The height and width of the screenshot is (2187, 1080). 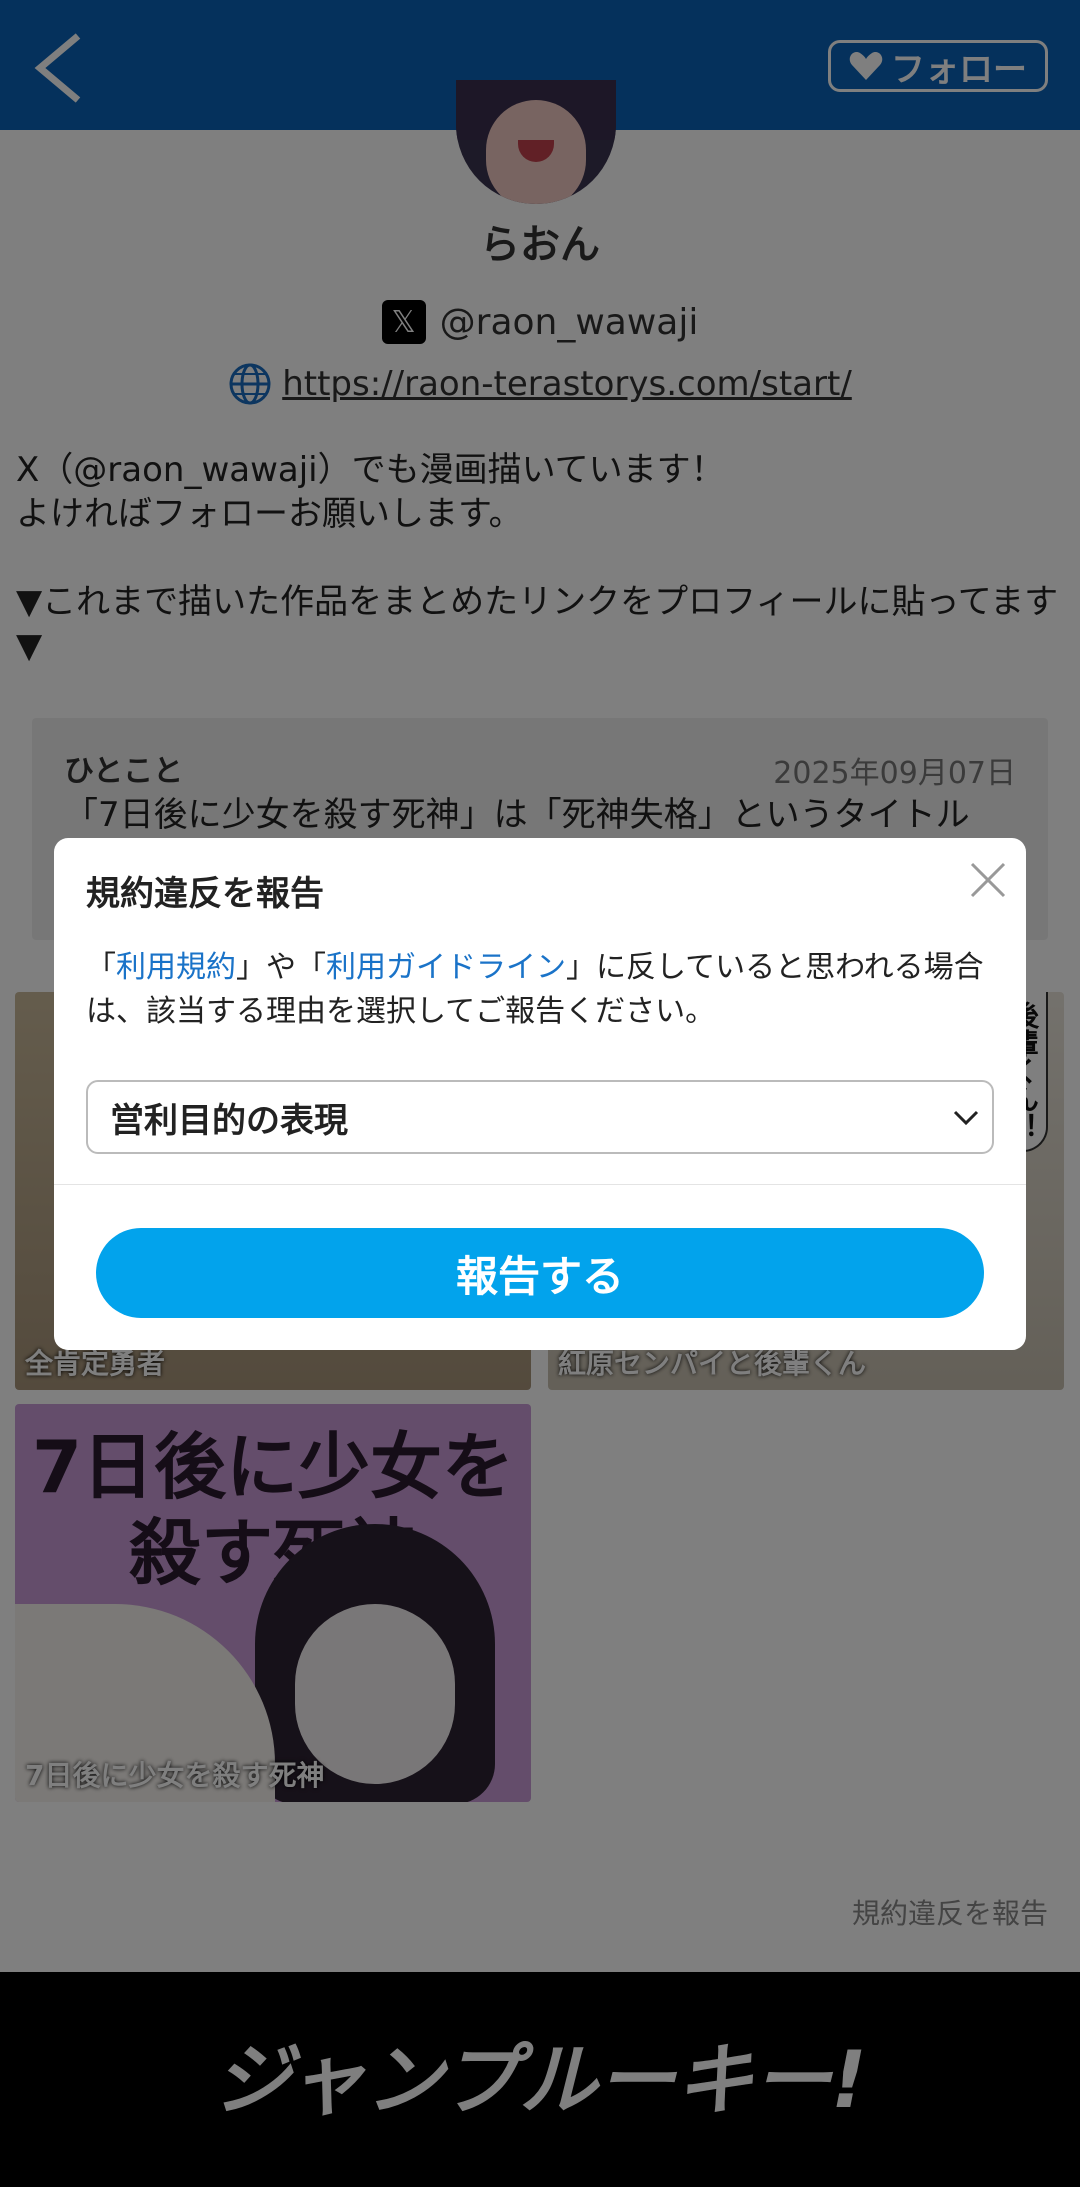 What do you see at coordinates (176, 967) in the screenshot?
I see `terms-link: 利用規約` at bounding box center [176, 967].